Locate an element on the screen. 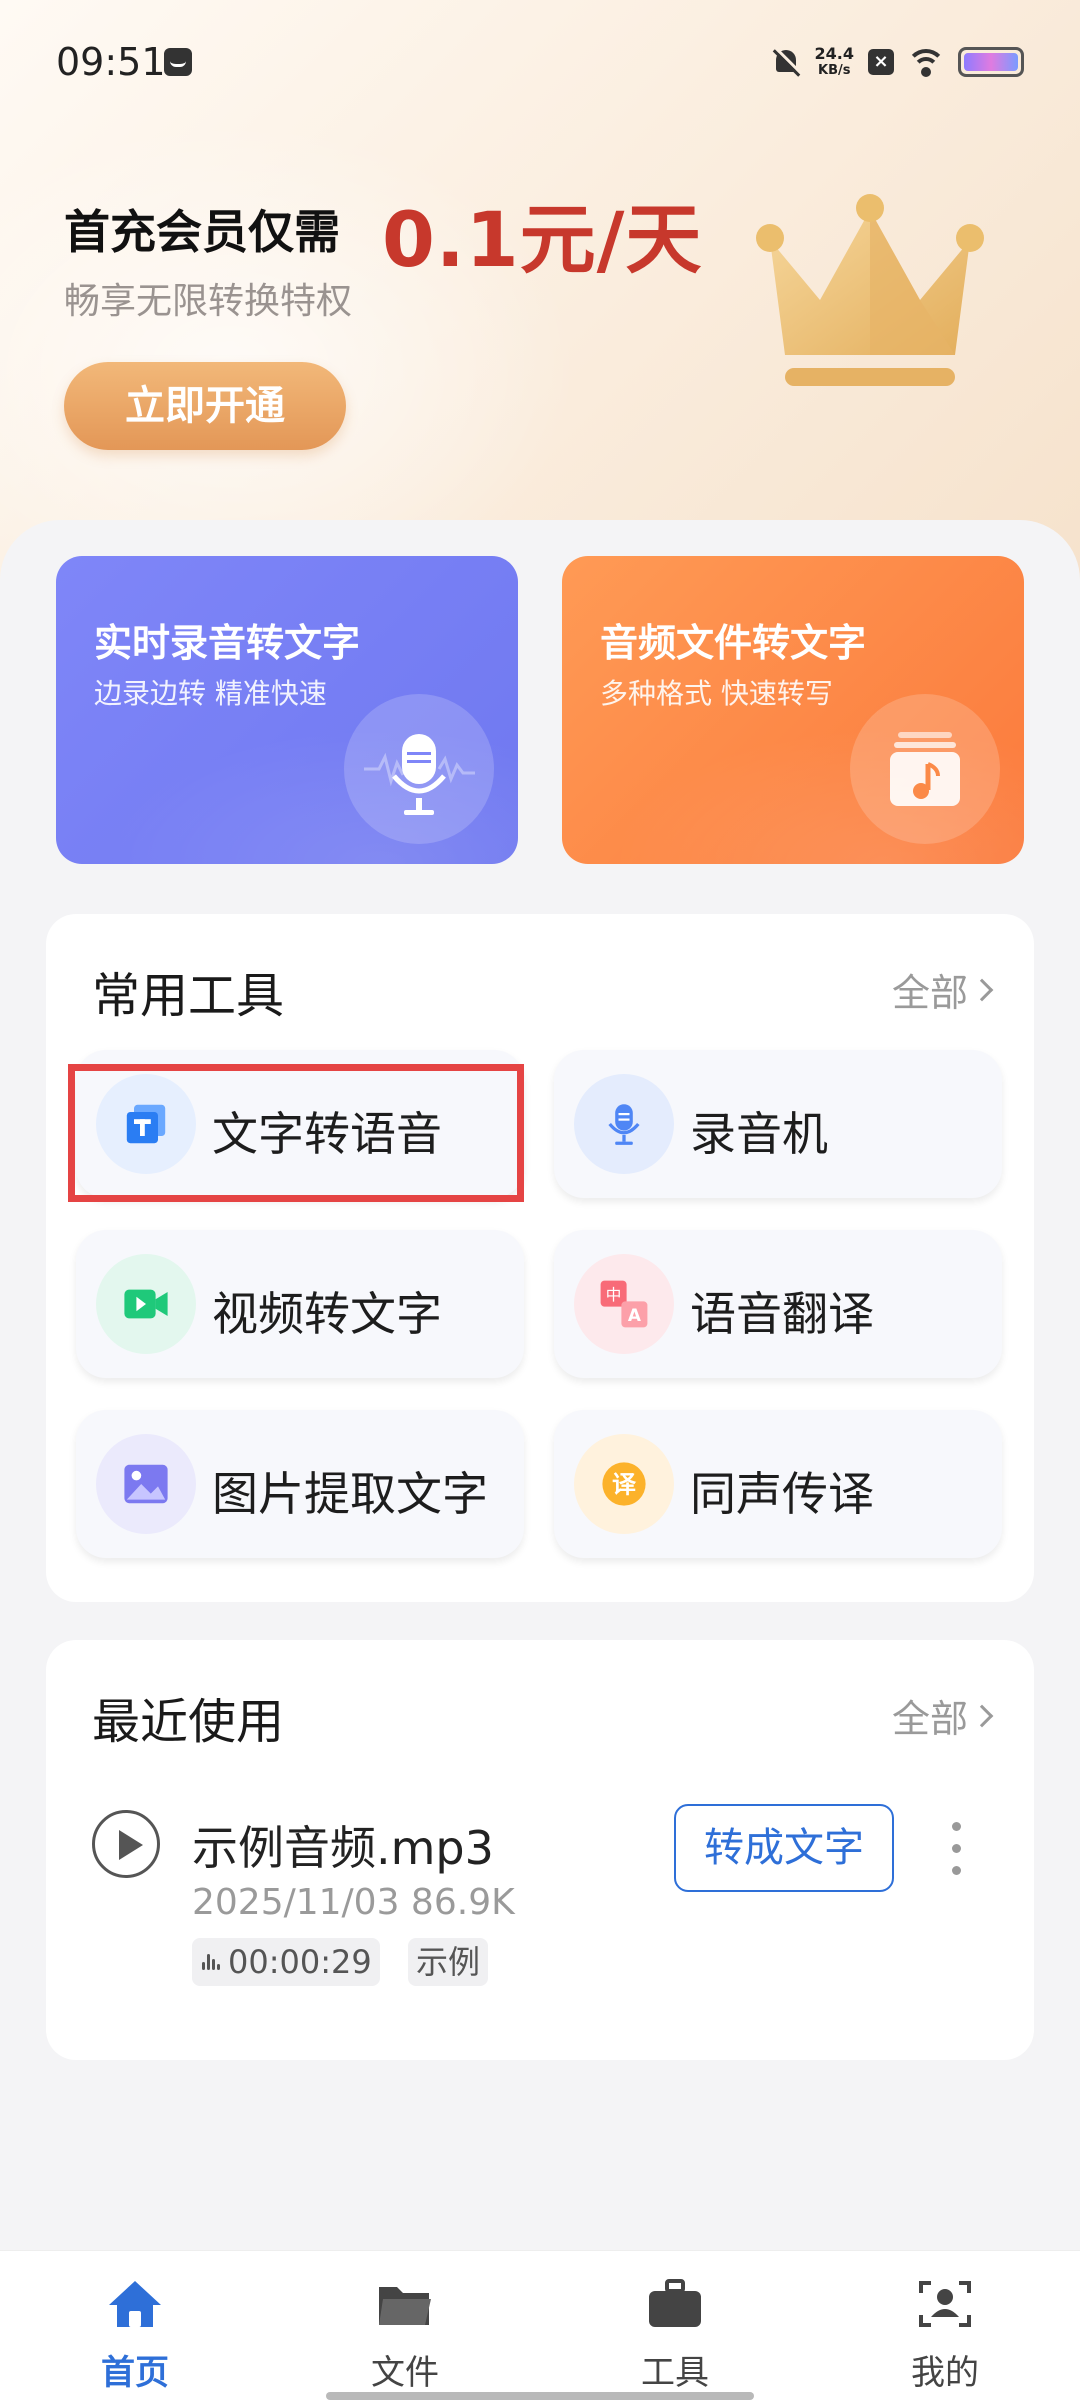 This screenshot has width=1080, height=2408. tool-label: 文字转语音 is located at coordinates (327, 1134).